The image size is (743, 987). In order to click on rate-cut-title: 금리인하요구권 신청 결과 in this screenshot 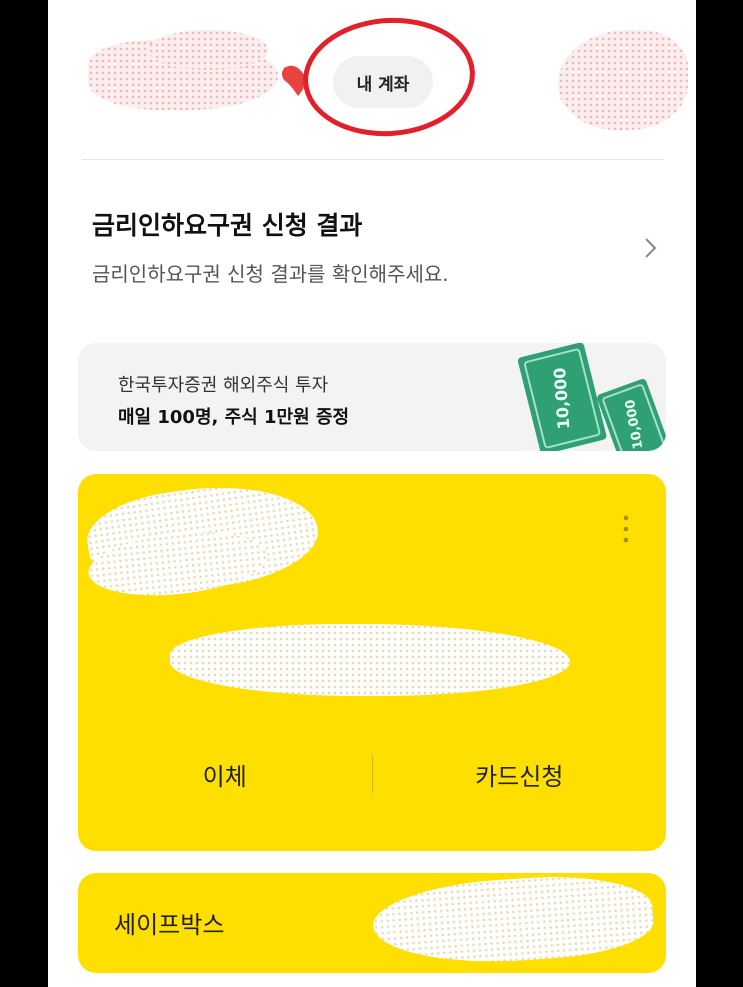, I will do `click(227, 225)`.